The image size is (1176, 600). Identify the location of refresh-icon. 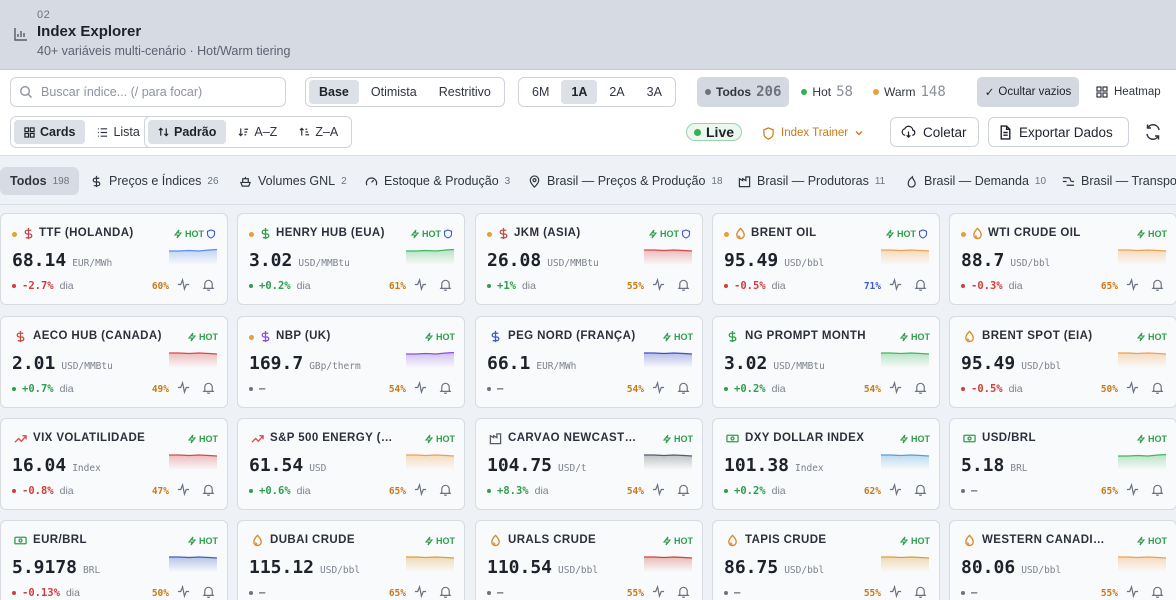
(1153, 132).